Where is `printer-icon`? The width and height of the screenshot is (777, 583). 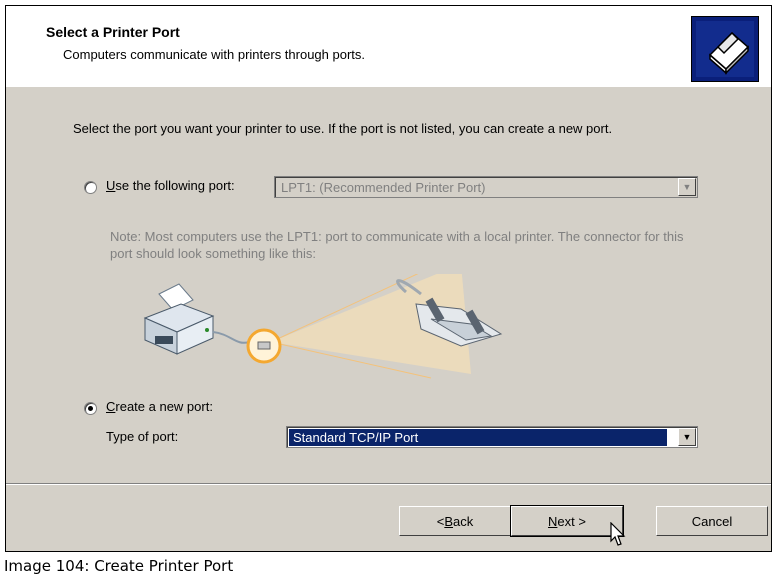
printer-icon is located at coordinates (179, 319).